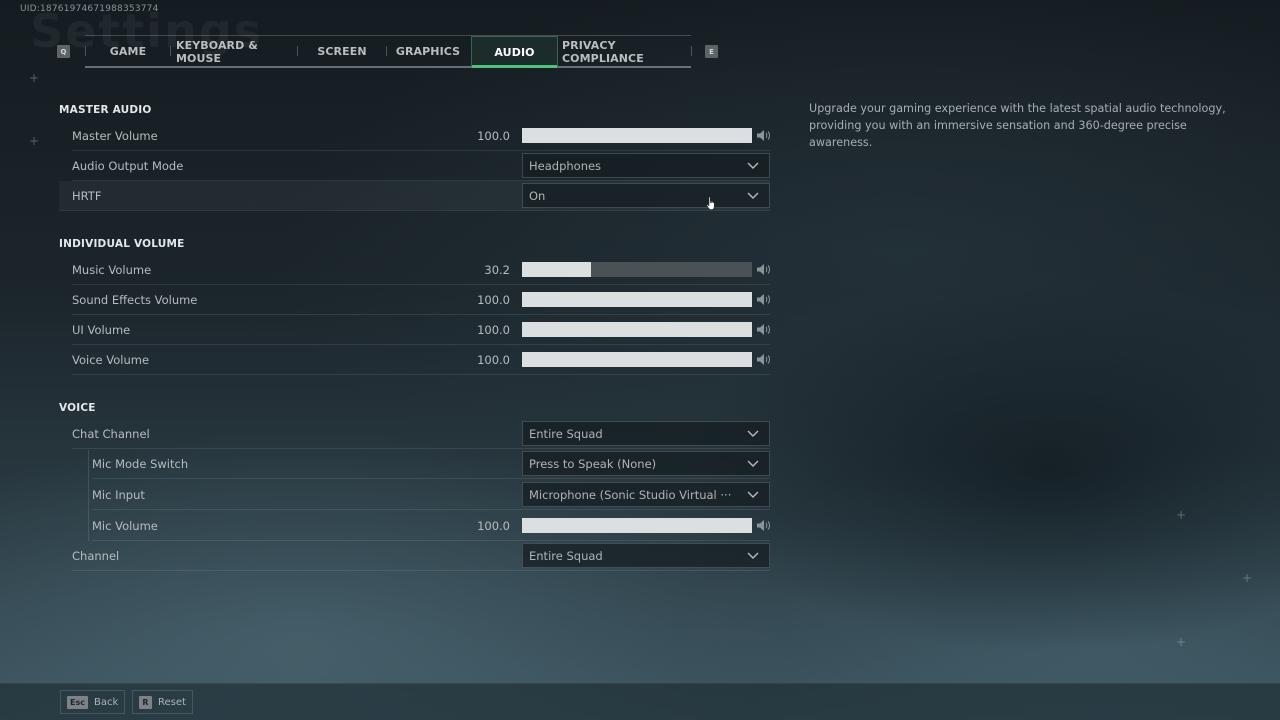 The height and width of the screenshot is (720, 1280). What do you see at coordinates (646, 195) in the screenshot?
I see `hrtf-dropdown: On` at bounding box center [646, 195].